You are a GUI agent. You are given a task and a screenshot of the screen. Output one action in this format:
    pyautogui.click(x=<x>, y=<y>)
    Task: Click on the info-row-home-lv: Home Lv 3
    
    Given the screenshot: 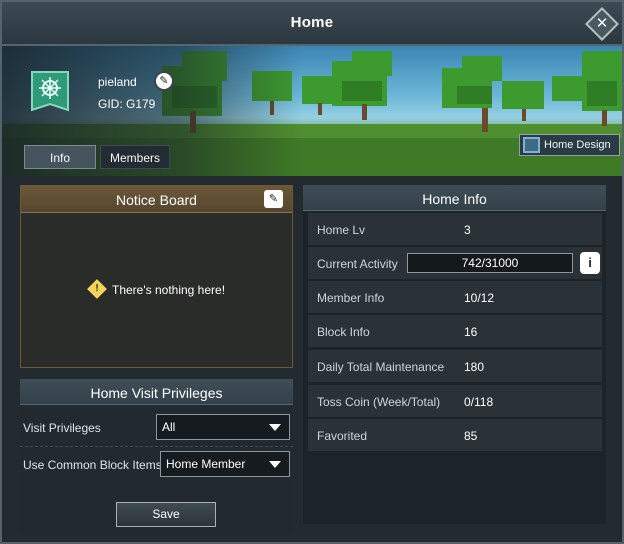 What is the action you would take?
    pyautogui.click(x=455, y=229)
    